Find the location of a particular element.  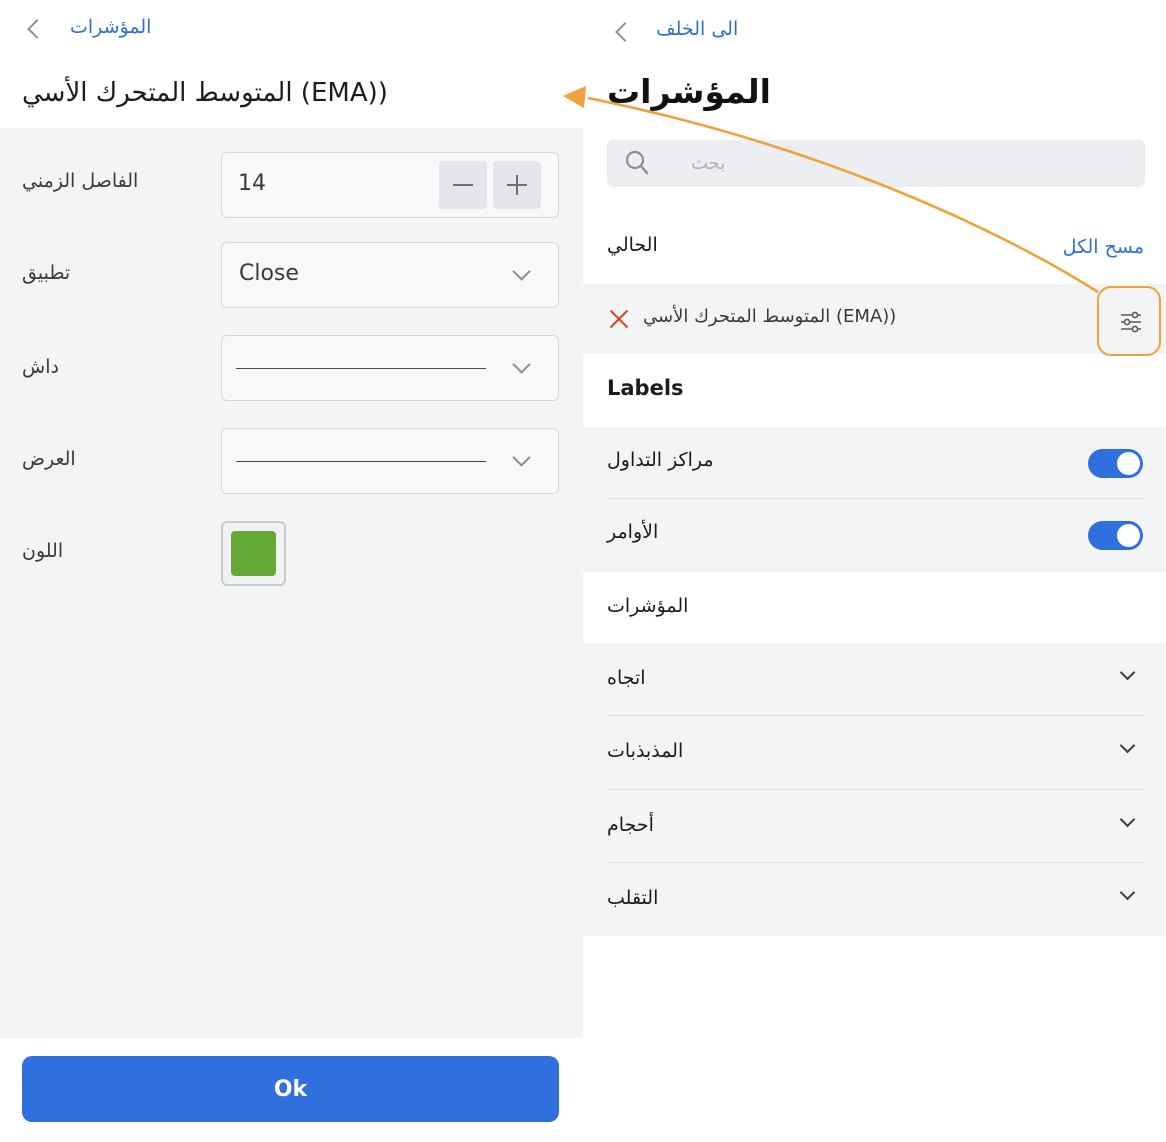

minus-icon is located at coordinates (463, 185).